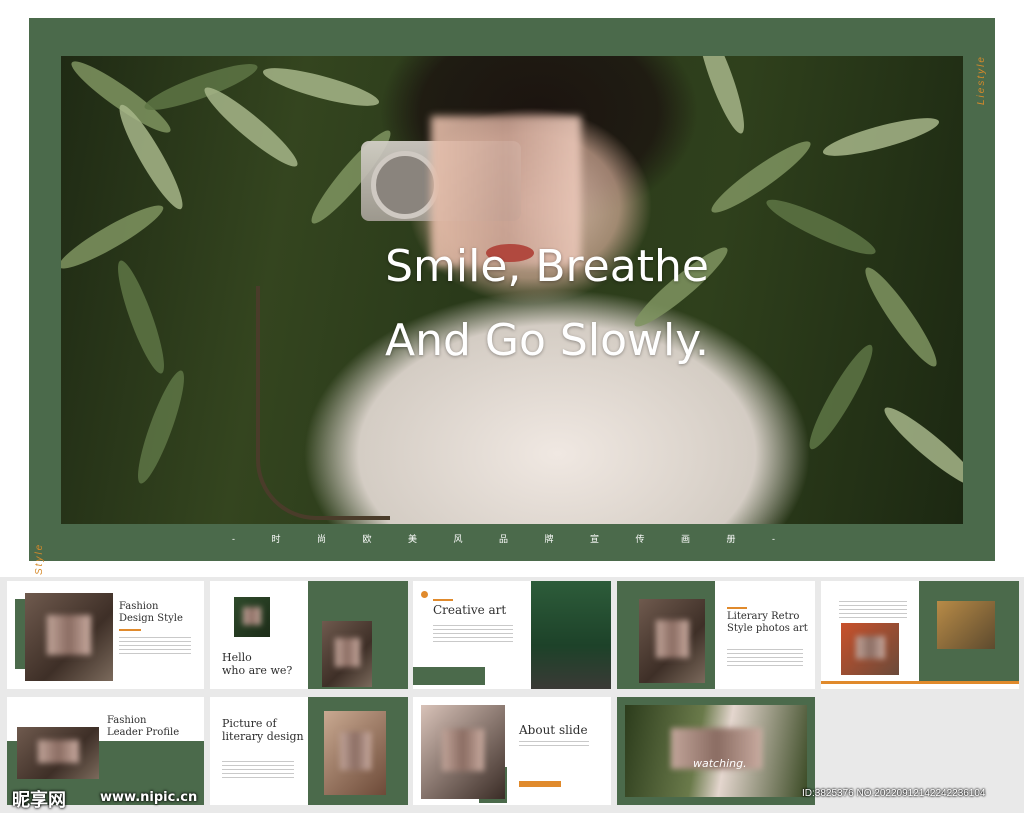 This screenshot has height=813, width=1024. What do you see at coordinates (449, 676) in the screenshot?
I see `green-block` at bounding box center [449, 676].